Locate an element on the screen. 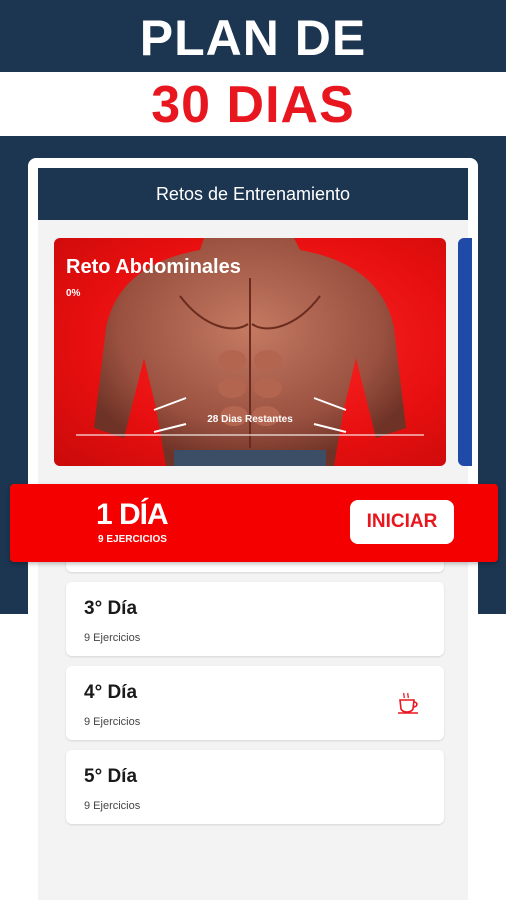 The width and height of the screenshot is (506, 900). challenge-progress-label: 0% is located at coordinates (73, 293).